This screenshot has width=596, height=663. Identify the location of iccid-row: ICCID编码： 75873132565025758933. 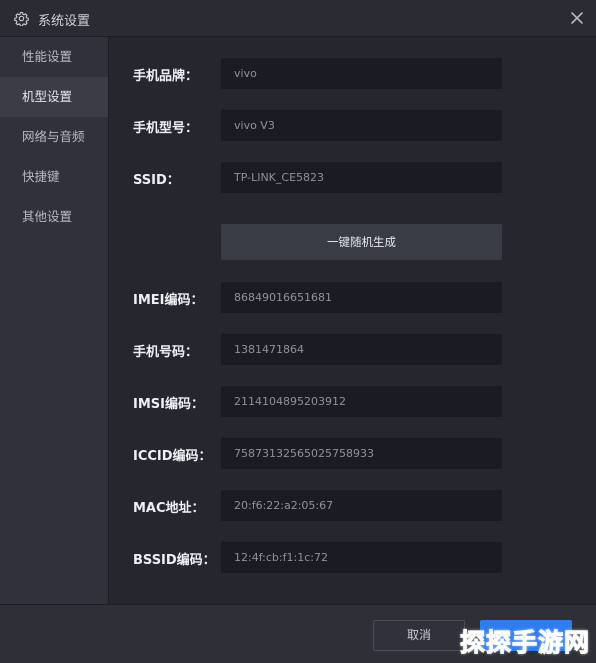
(352, 453).